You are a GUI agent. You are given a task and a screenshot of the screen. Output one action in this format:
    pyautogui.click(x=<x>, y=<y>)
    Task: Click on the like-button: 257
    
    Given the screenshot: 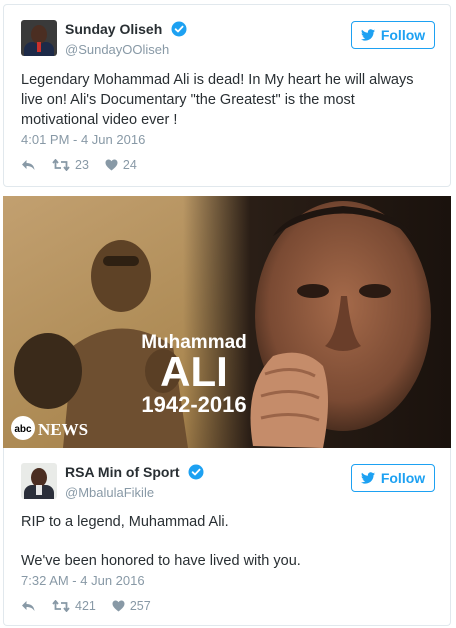 What is the action you would take?
    pyautogui.click(x=131, y=606)
    